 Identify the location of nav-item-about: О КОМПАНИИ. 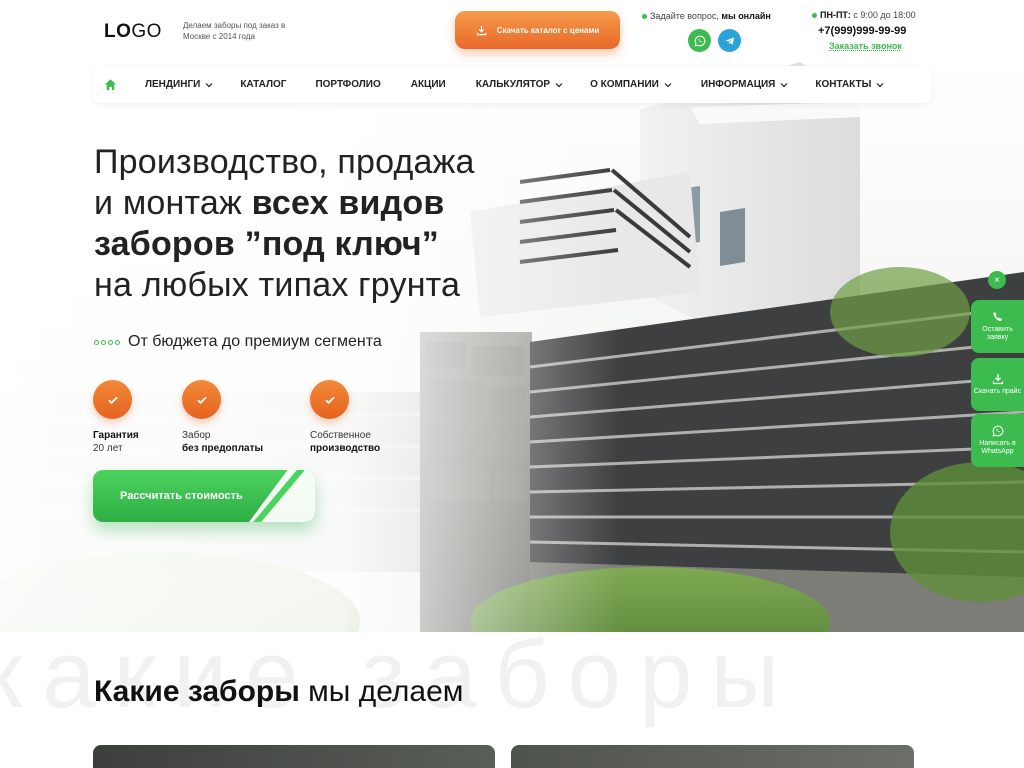
(631, 84).